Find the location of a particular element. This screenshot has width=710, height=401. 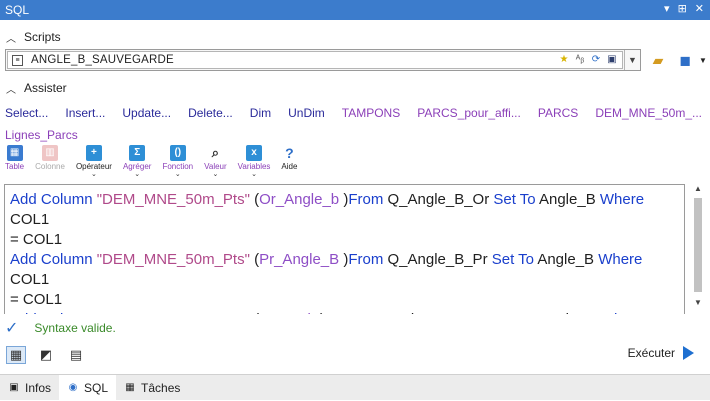

rename-icon: ᴬᵦ is located at coordinates (580, 60).